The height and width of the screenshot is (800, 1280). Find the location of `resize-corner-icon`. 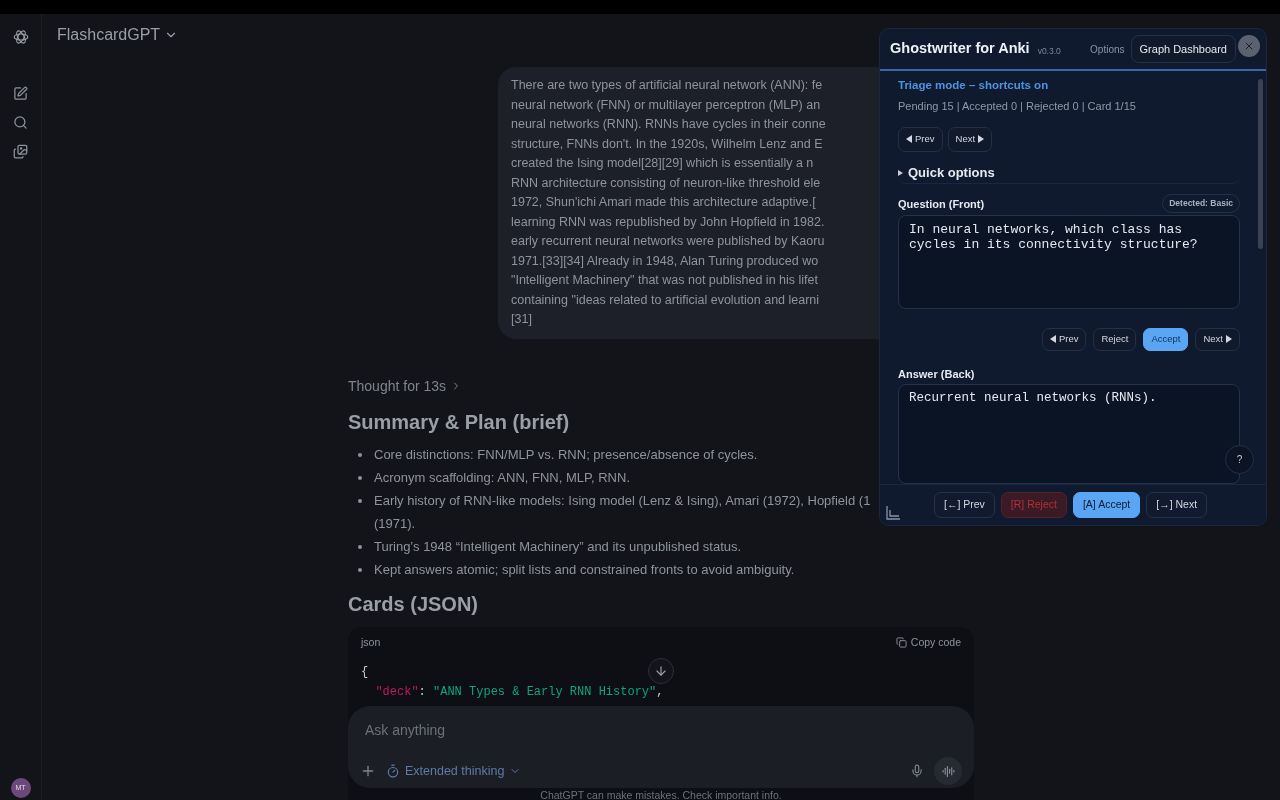

resize-corner-icon is located at coordinates (893, 513).